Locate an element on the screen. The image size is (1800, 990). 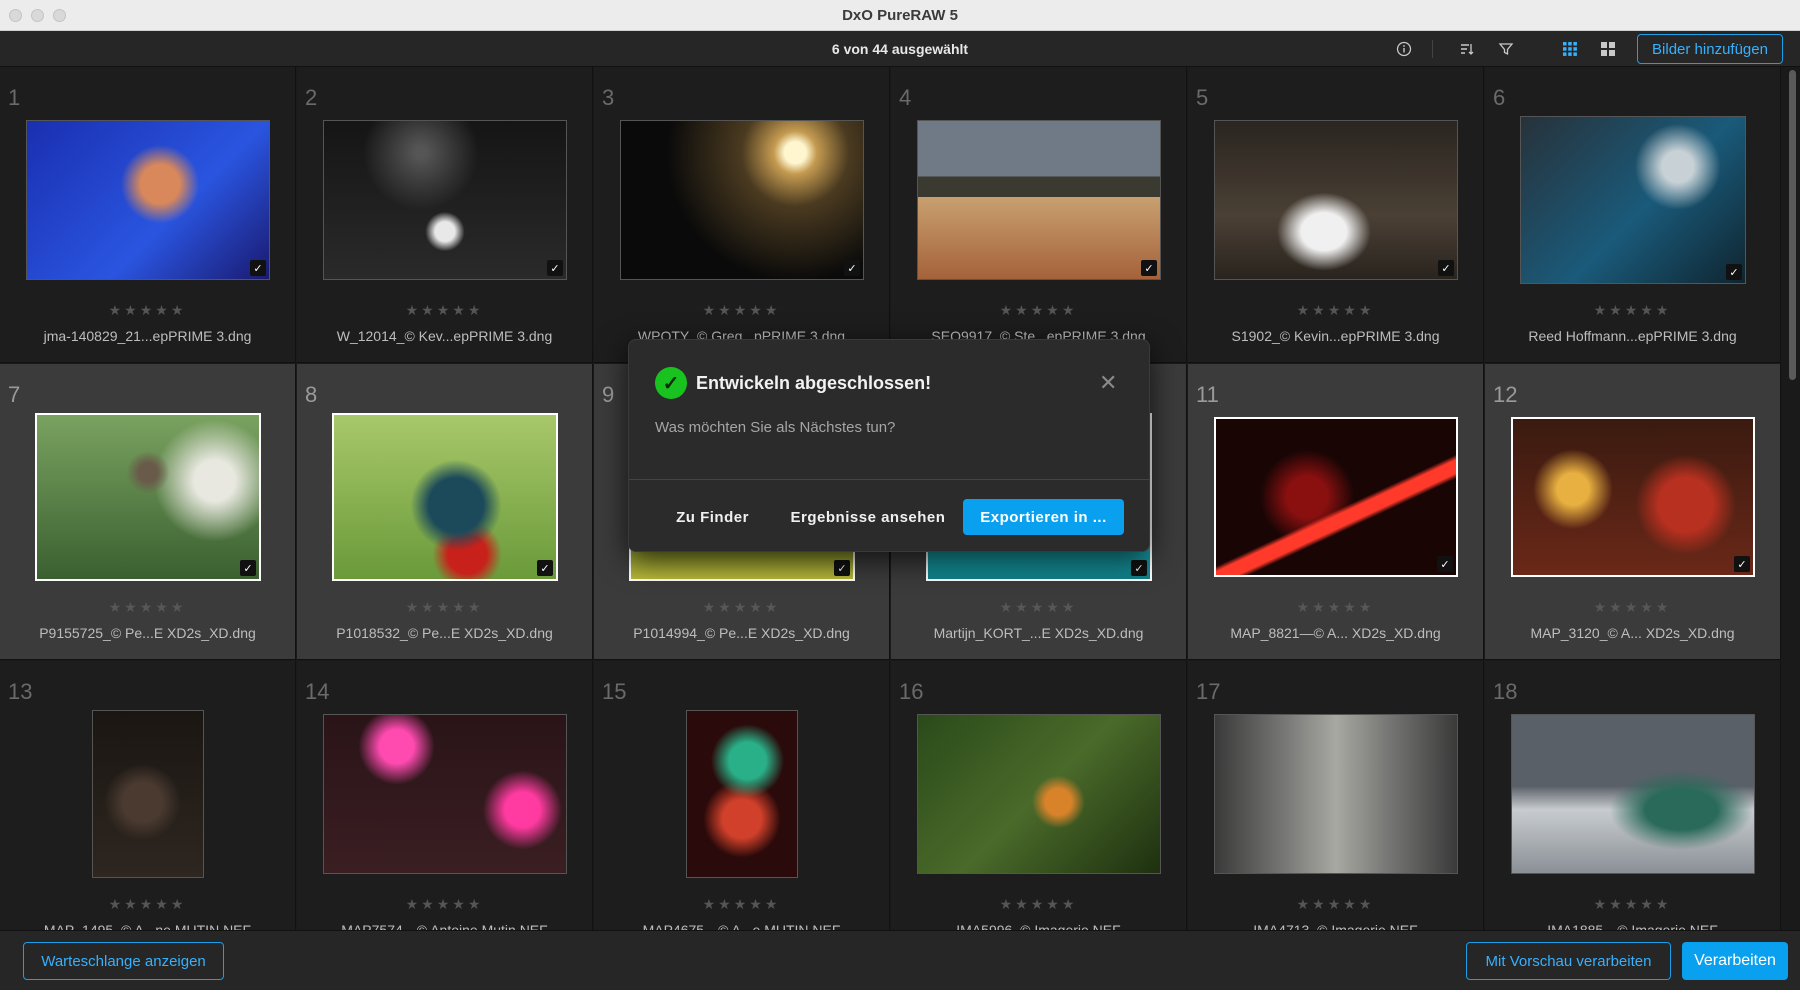
selection-count: 6 von 44 ausgewählt is located at coordinates (900, 49).